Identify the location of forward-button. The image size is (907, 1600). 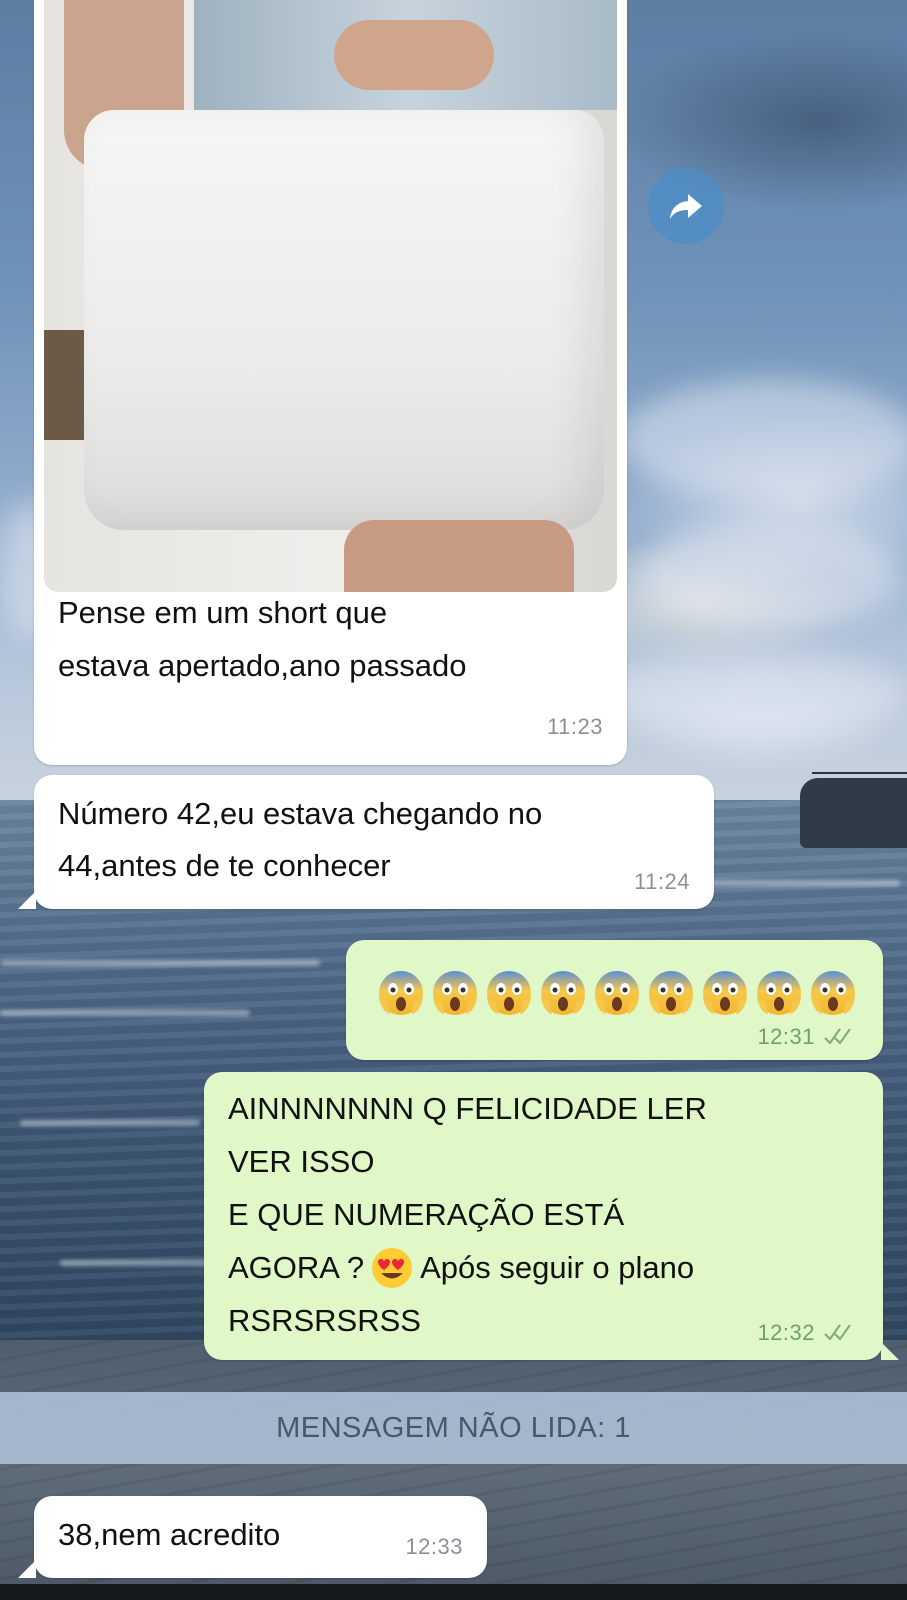
(686, 206).